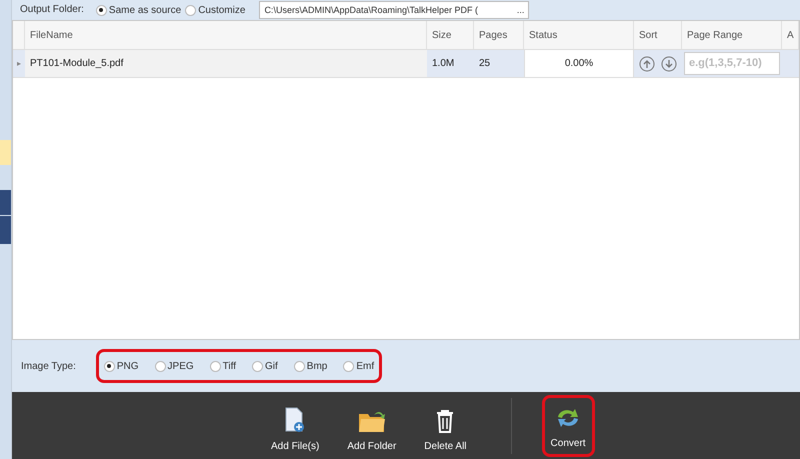  What do you see at coordinates (579, 35) in the screenshot?
I see `column-header: Status` at bounding box center [579, 35].